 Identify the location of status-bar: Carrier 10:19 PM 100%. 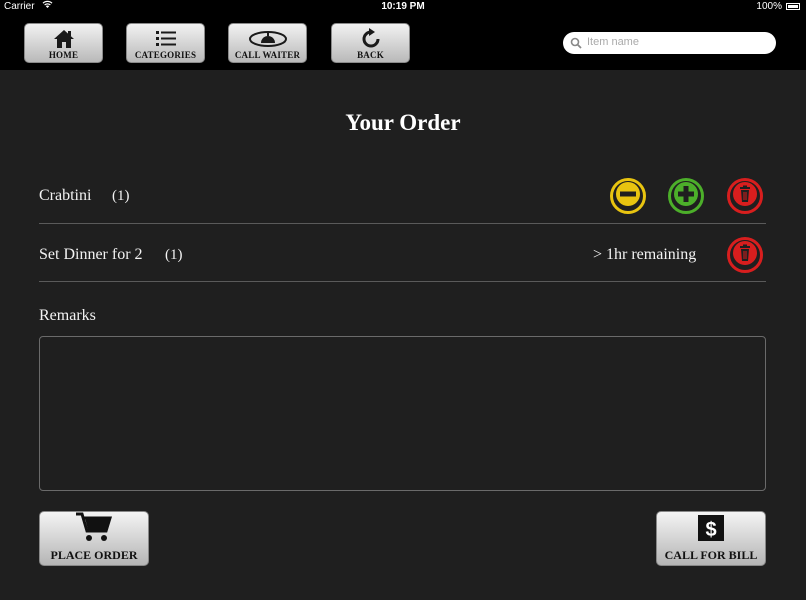
(403, 7).